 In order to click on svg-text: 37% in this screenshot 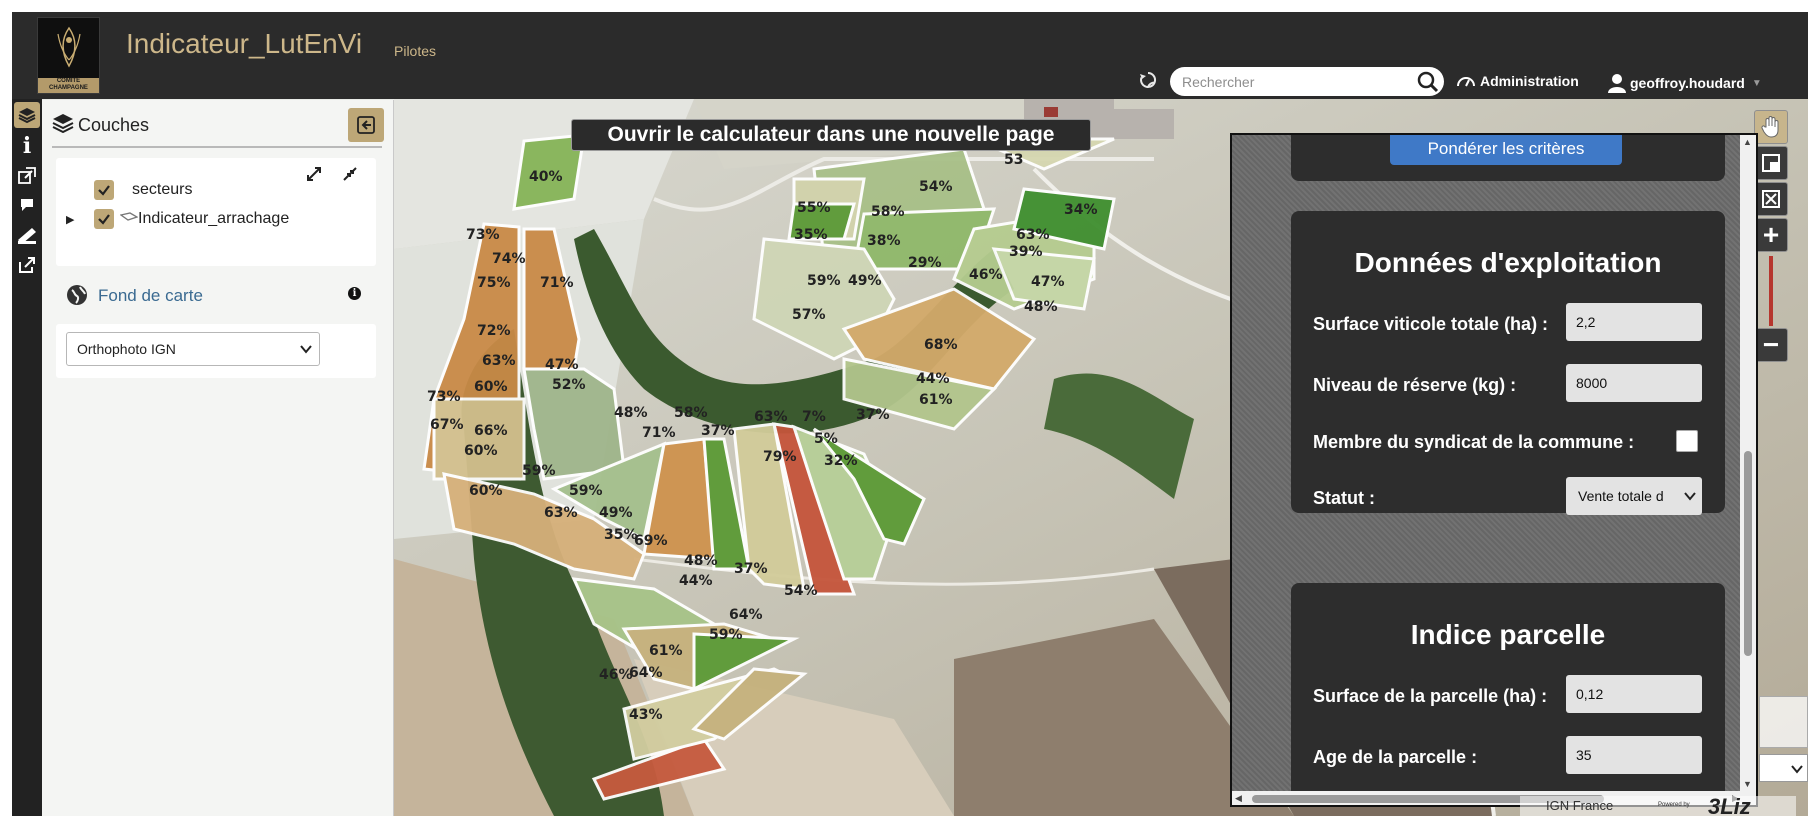, I will do `click(751, 569)`.